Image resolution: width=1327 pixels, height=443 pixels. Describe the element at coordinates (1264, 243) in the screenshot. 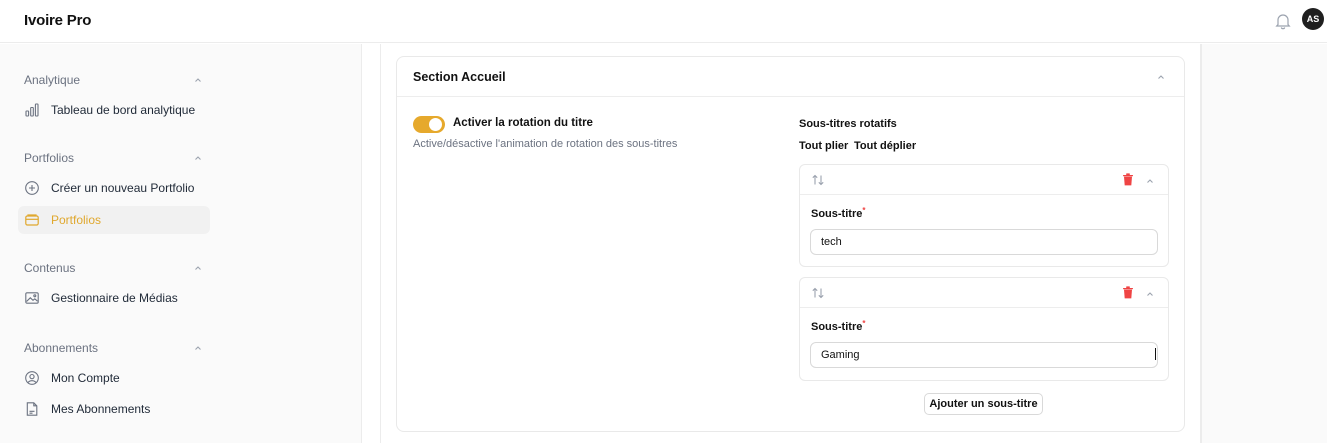

I see `right-panel` at that location.